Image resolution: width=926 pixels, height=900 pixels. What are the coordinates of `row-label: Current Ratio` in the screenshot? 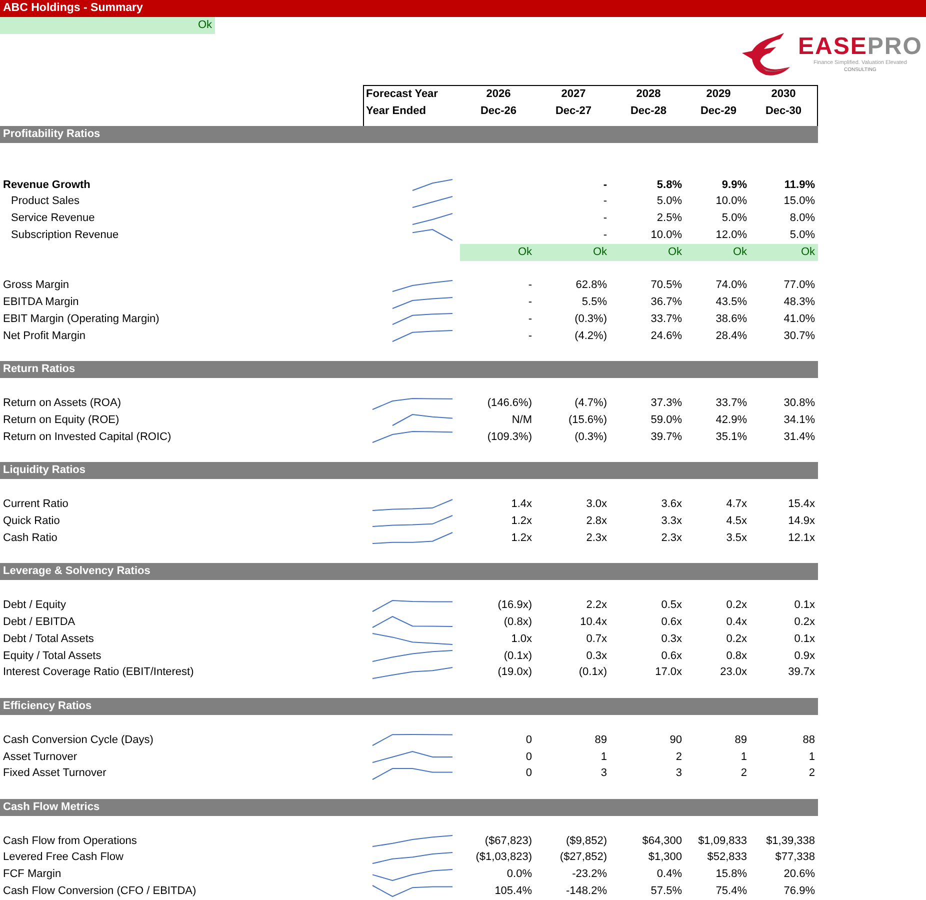 It's located at (36, 504).